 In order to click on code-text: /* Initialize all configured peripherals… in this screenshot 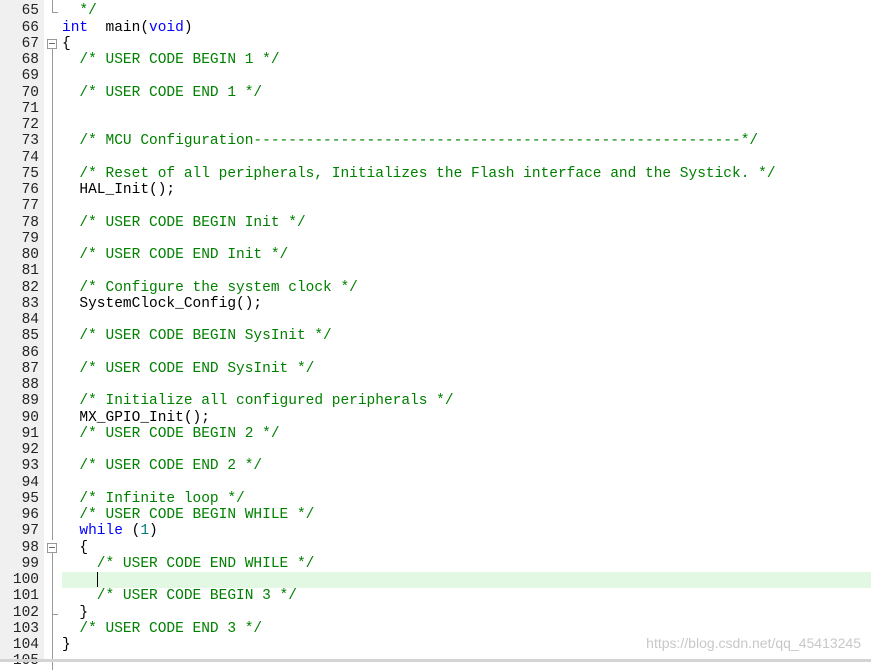, I will do `click(466, 401)`.